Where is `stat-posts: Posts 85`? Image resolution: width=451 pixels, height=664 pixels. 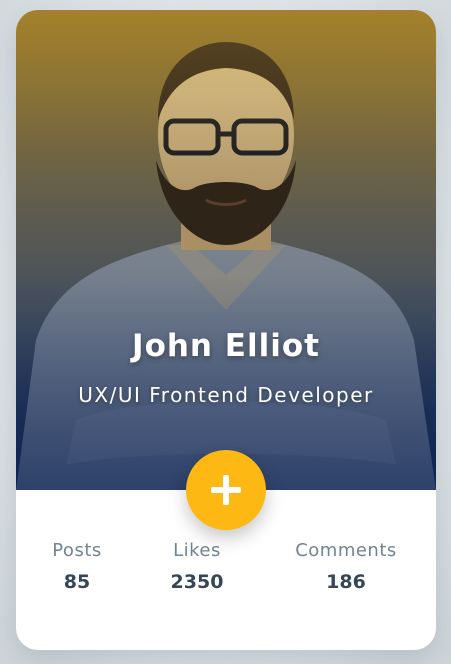
stat-posts: Posts 85 is located at coordinates (77, 566).